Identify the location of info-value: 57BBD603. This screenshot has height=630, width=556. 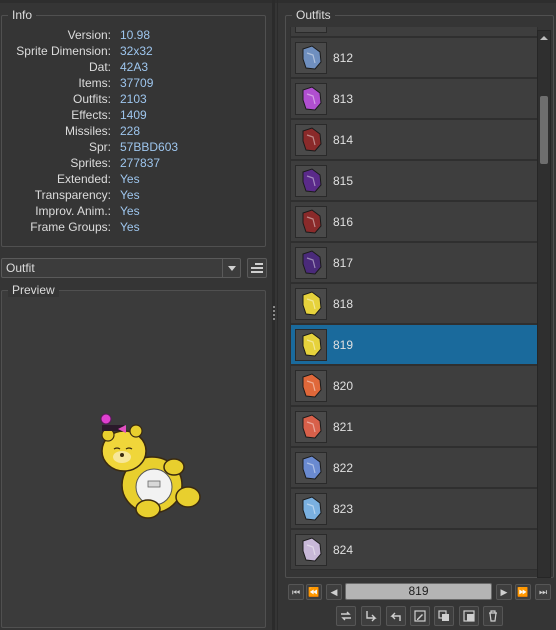
(149, 147).